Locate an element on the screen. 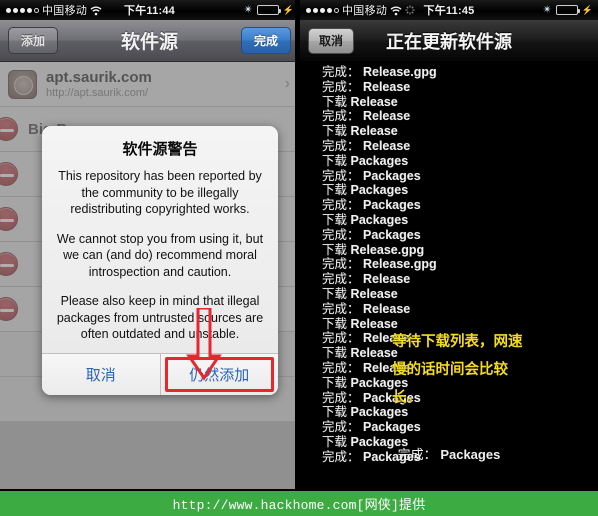  watermark-bar: http://www.hackhome.com[网侠]提供 is located at coordinates (299, 503).